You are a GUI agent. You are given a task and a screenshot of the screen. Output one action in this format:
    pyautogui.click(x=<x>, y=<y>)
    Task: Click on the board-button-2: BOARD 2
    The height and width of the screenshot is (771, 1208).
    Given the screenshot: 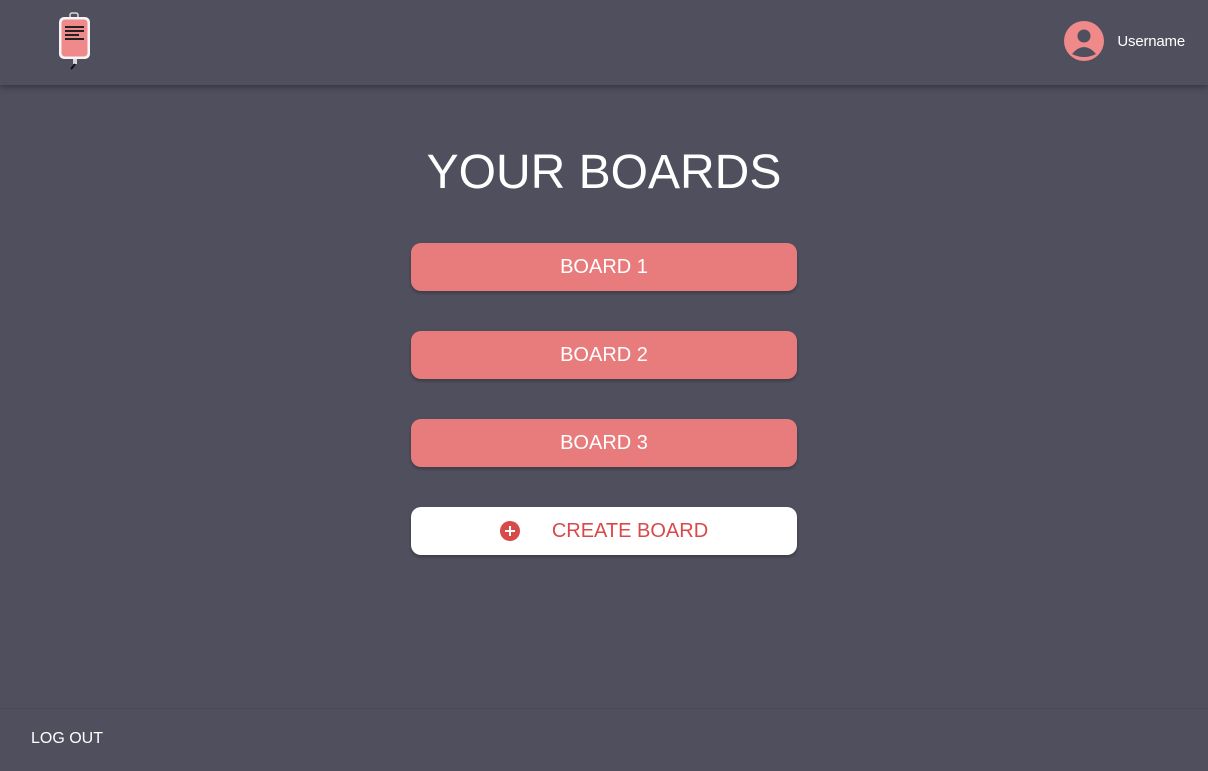 What is the action you would take?
    pyautogui.click(x=604, y=355)
    